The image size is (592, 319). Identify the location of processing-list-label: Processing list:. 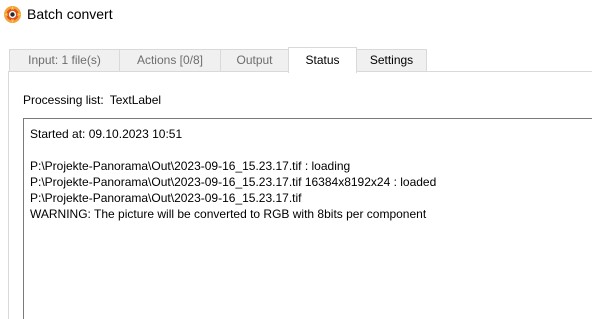
(63, 100).